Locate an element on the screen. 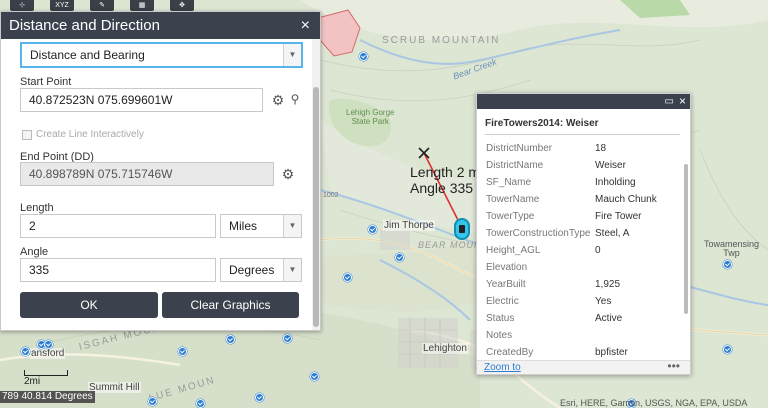 Image resolution: width=768 pixels, height=408 pixels. end-point-input: 40.898789N 075.715746W is located at coordinates (147, 174).